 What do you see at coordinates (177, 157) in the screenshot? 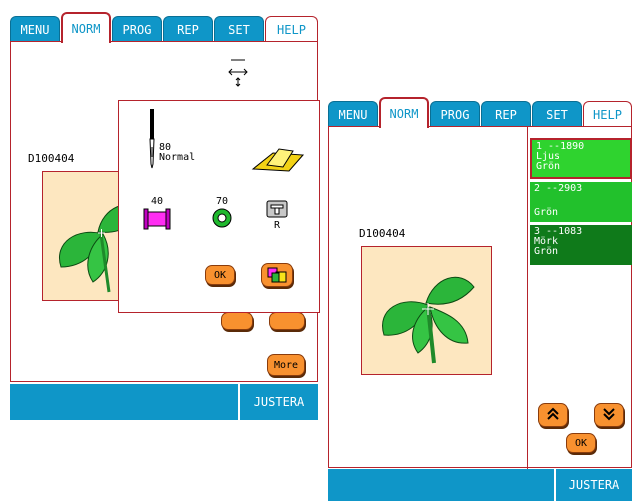
I see `needle-type: Normal` at bounding box center [177, 157].